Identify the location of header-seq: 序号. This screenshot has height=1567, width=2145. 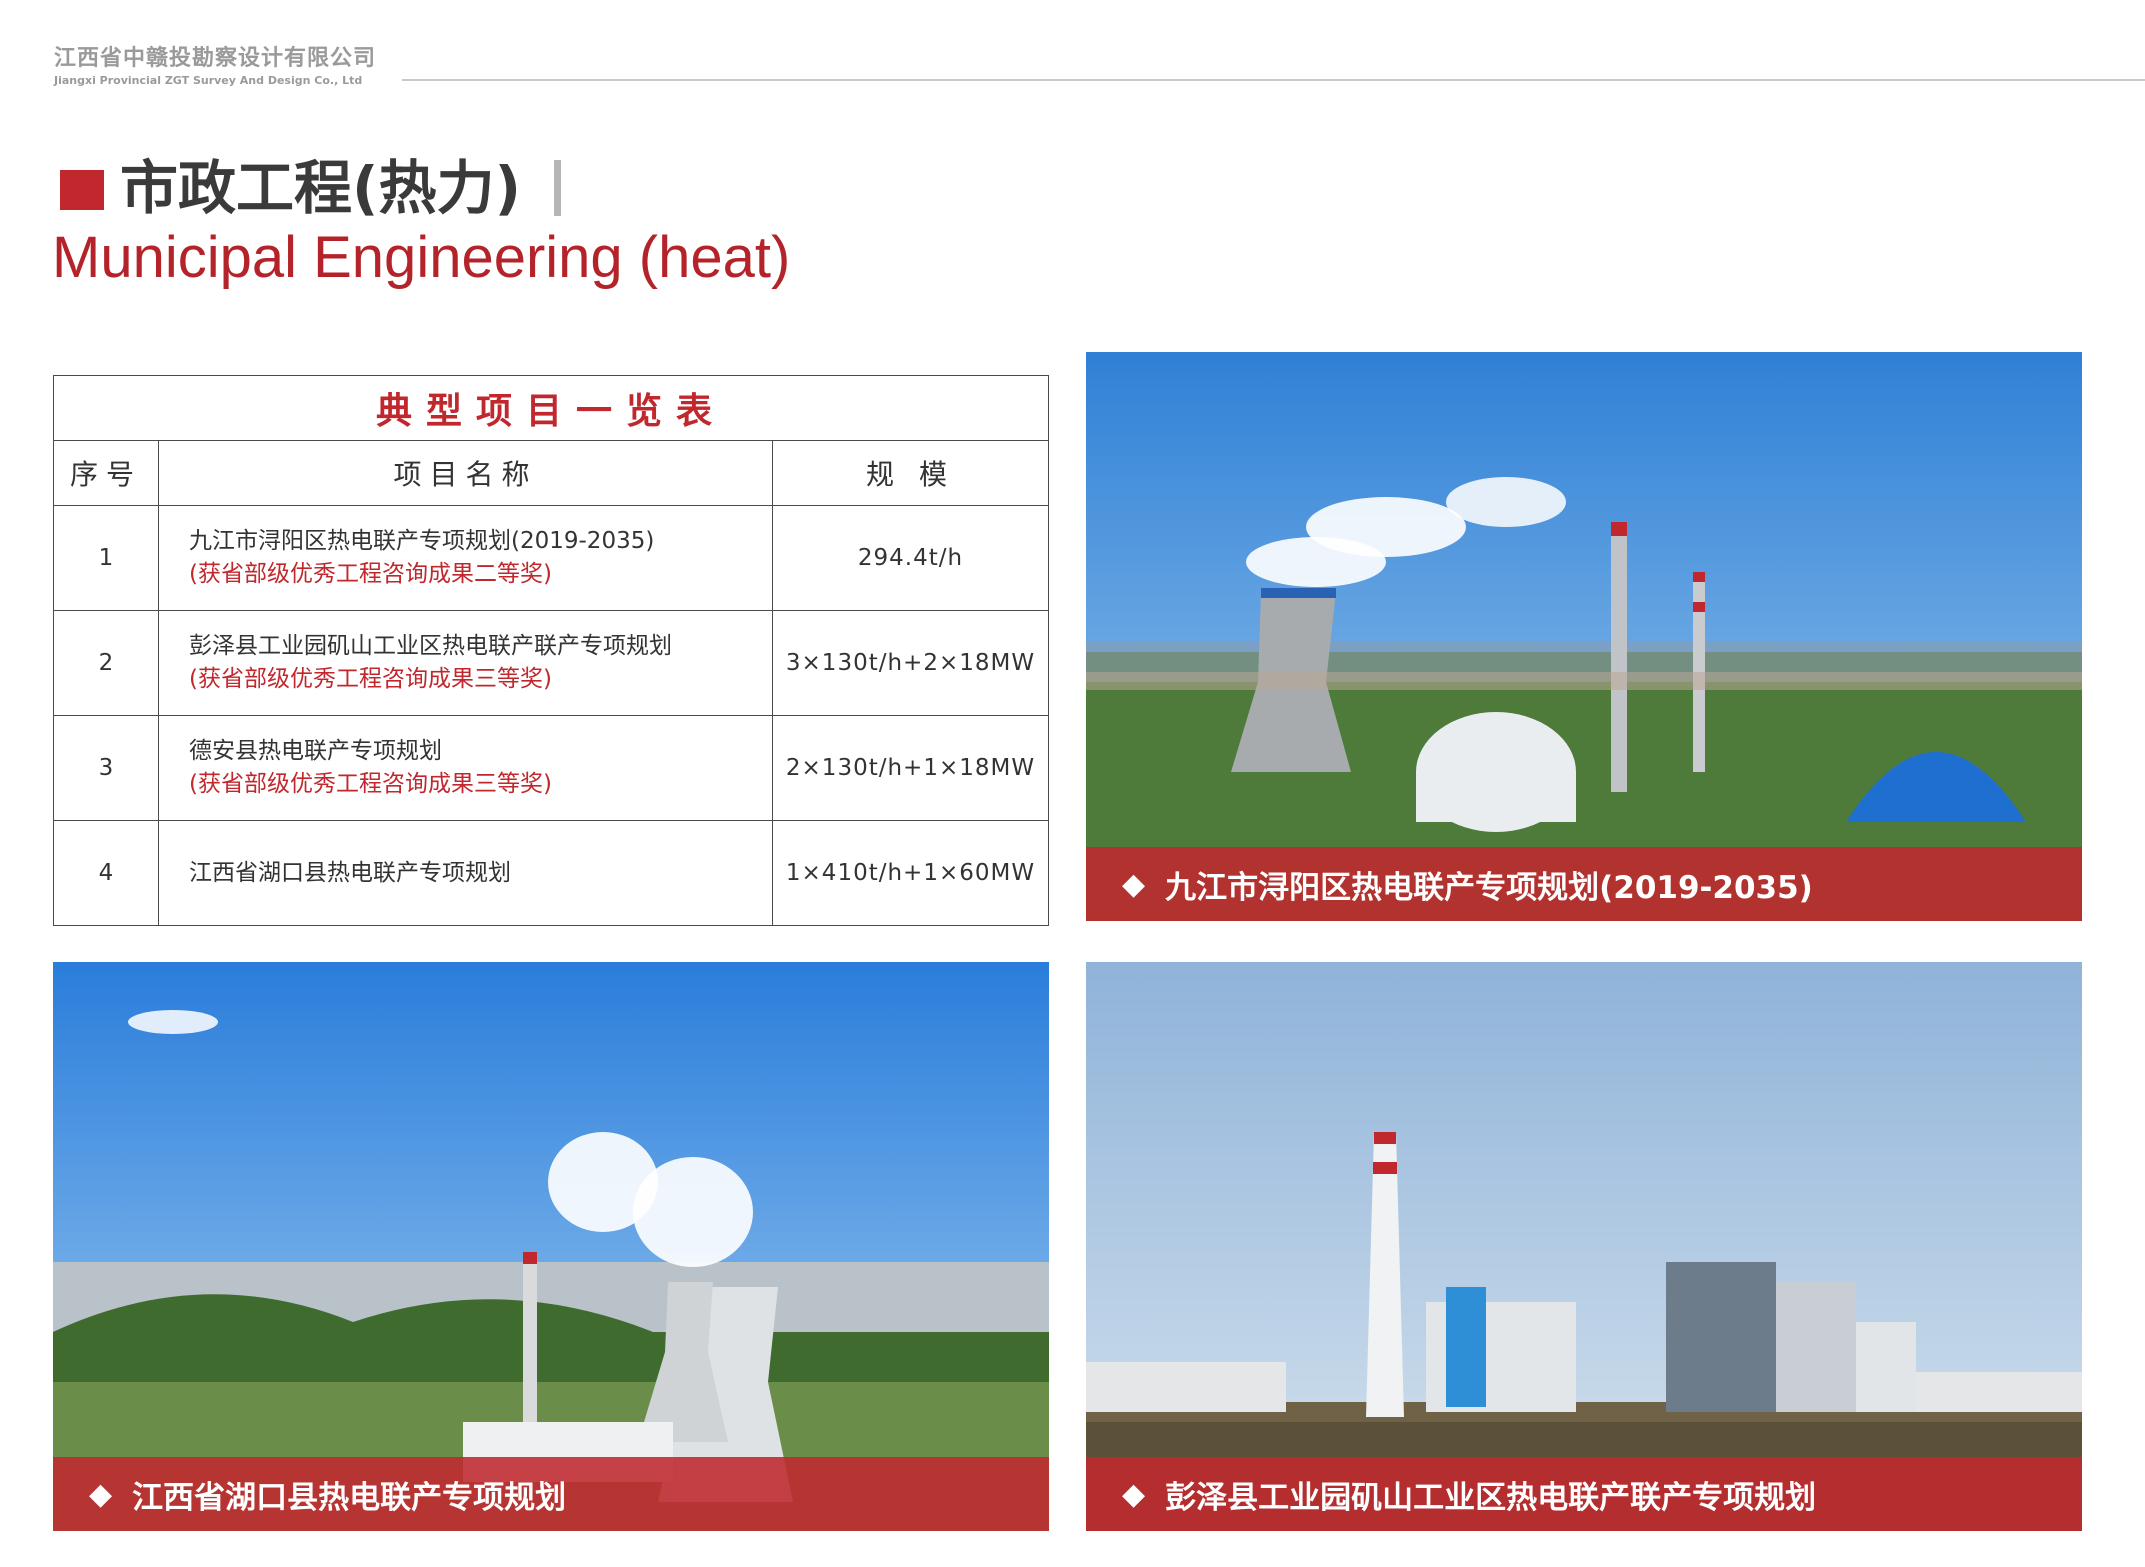
(106, 473).